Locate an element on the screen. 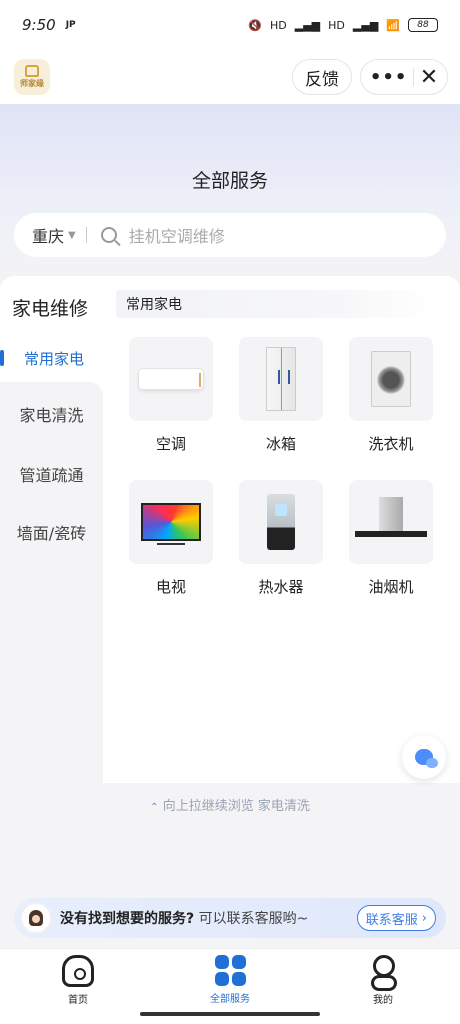 The image size is (460, 1024). status-bar: 9:50 JP 🔇 HD ▂▄▆ HD ▂▄▆ 📶 88 is located at coordinates (230, 25).